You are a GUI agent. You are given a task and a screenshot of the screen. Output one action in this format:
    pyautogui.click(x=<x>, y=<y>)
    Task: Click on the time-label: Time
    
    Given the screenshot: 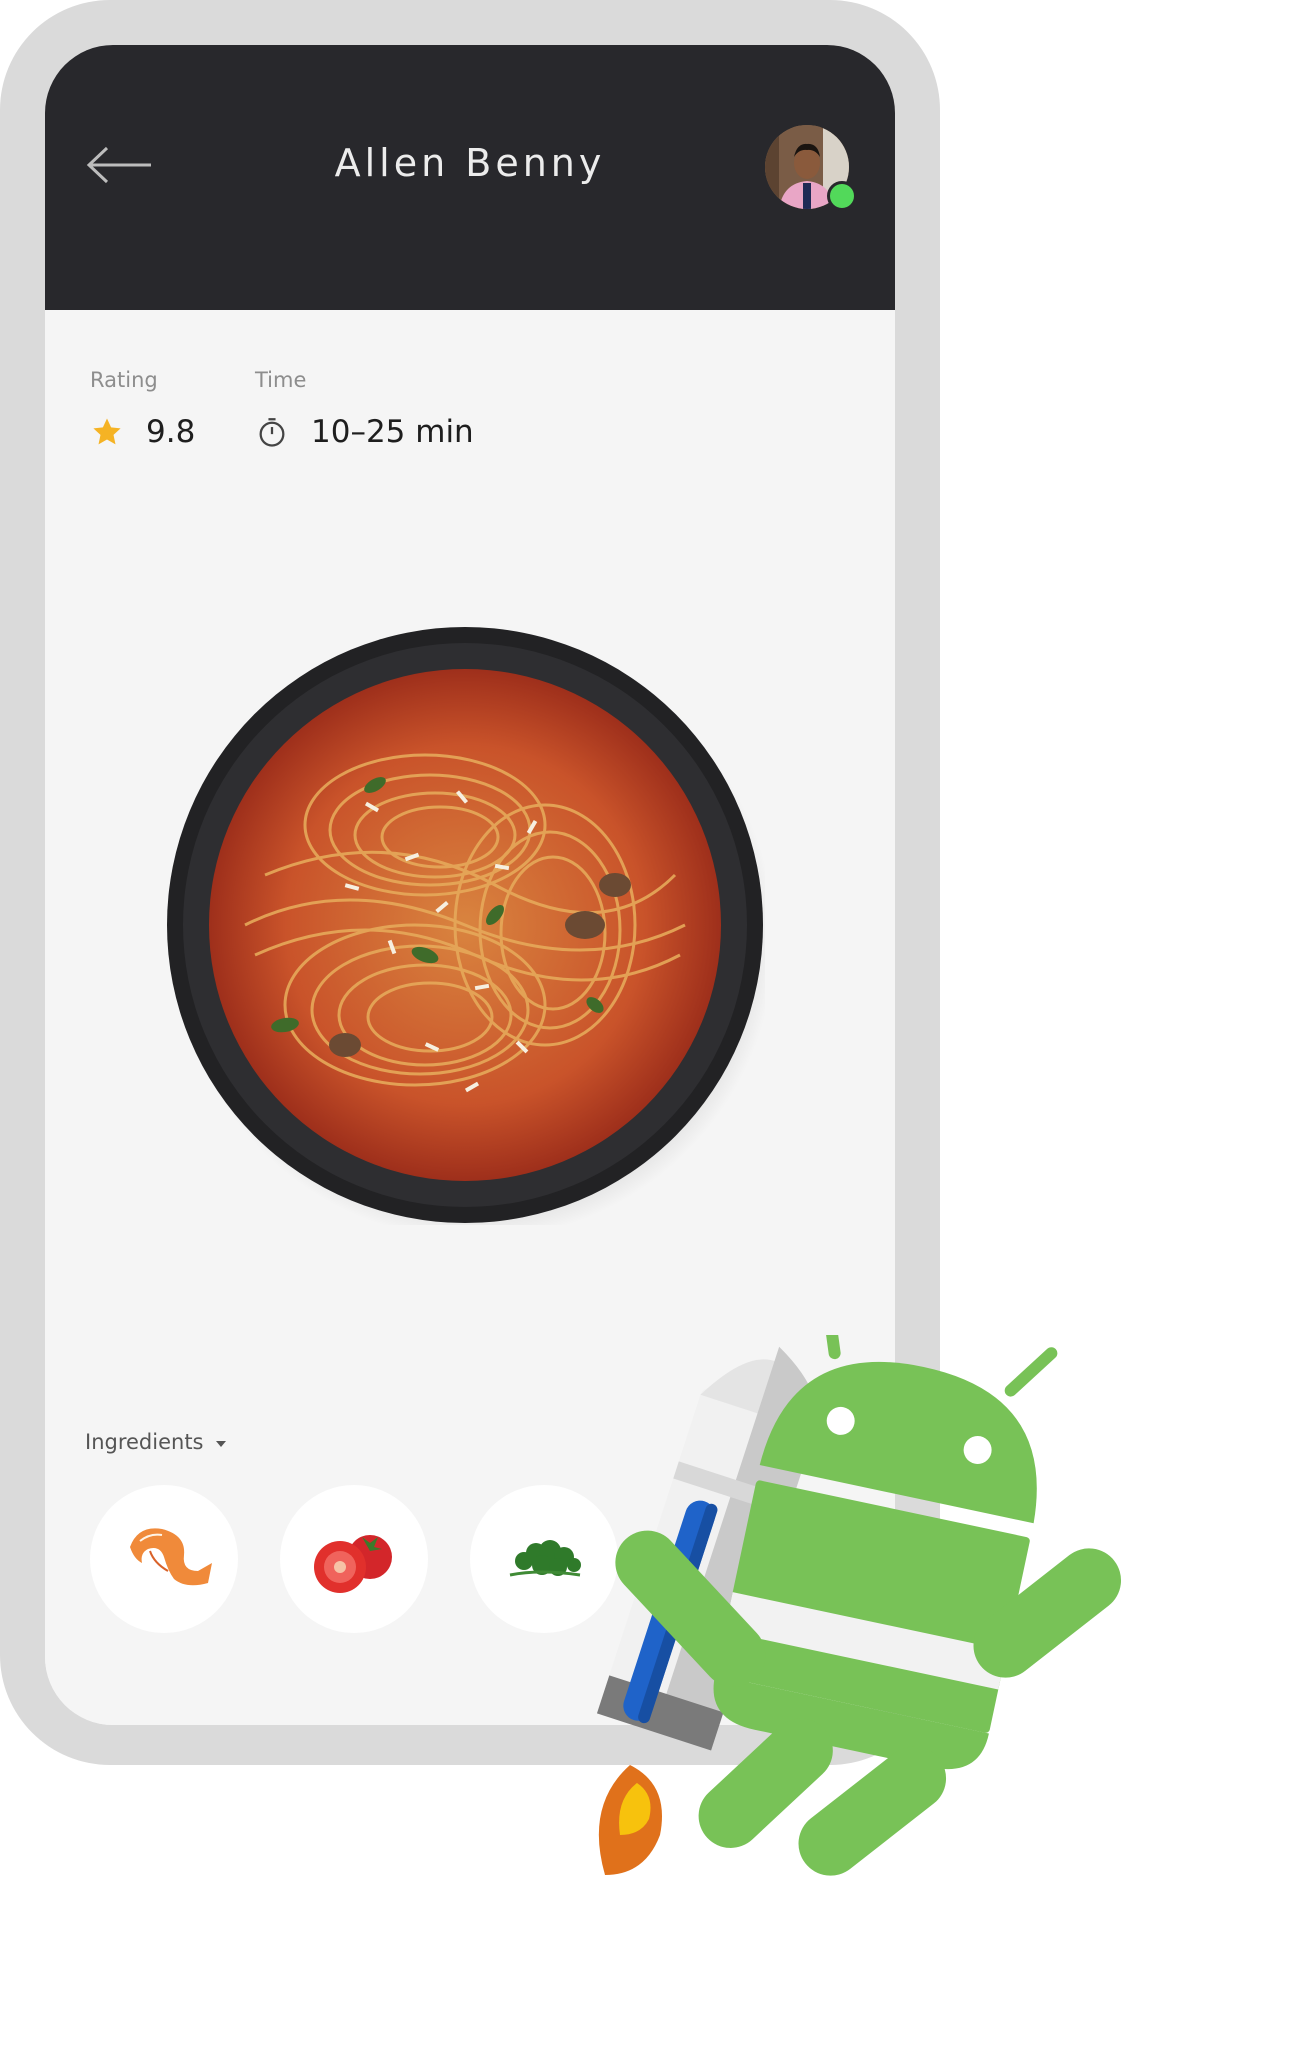 What is the action you would take?
    pyautogui.click(x=281, y=380)
    